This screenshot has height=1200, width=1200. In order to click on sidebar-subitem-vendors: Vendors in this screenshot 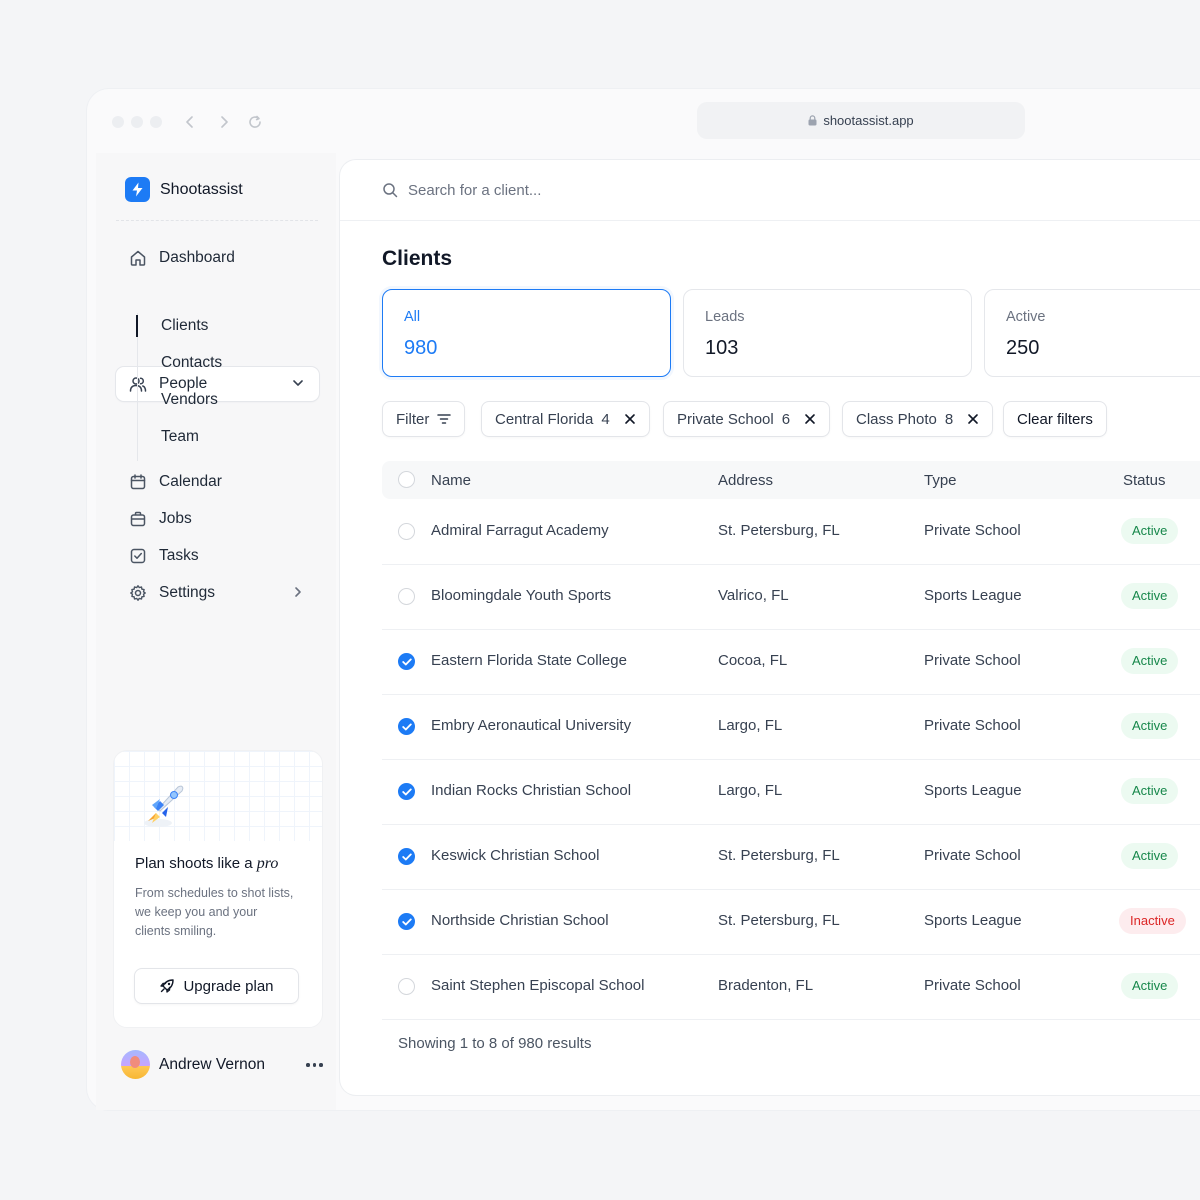, I will do `click(189, 400)`.